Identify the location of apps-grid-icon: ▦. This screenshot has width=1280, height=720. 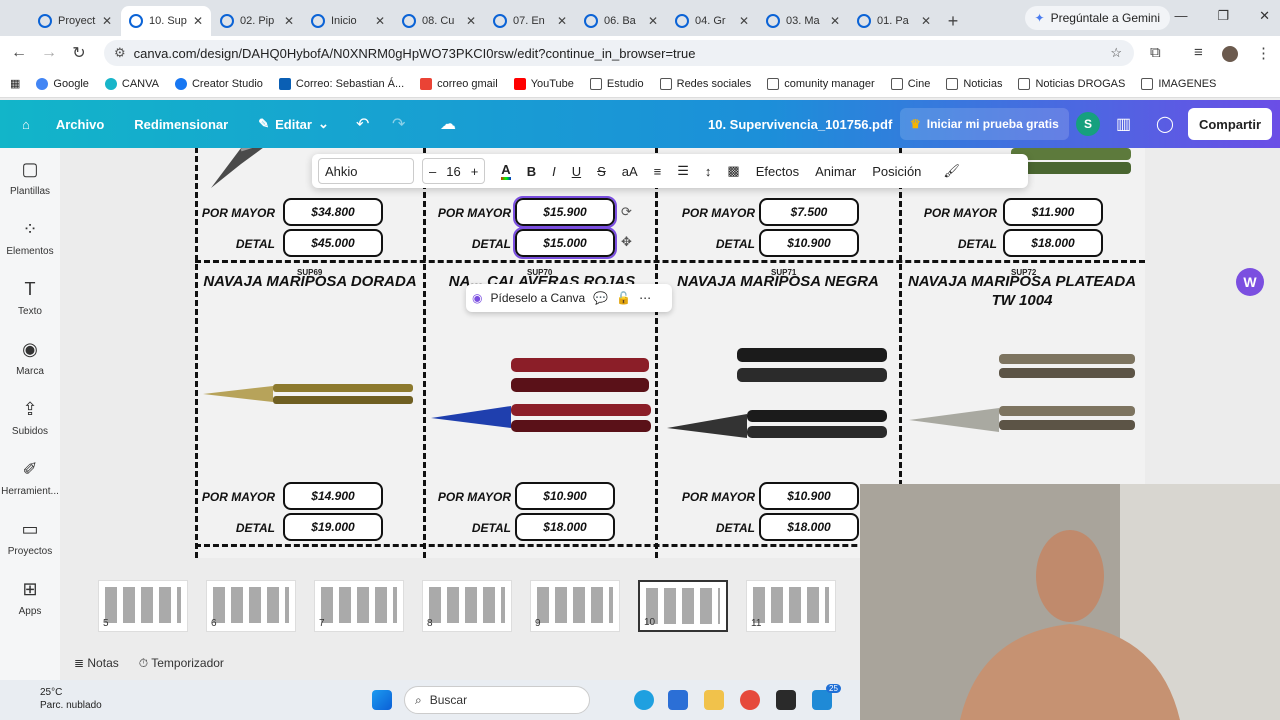
(15, 83).